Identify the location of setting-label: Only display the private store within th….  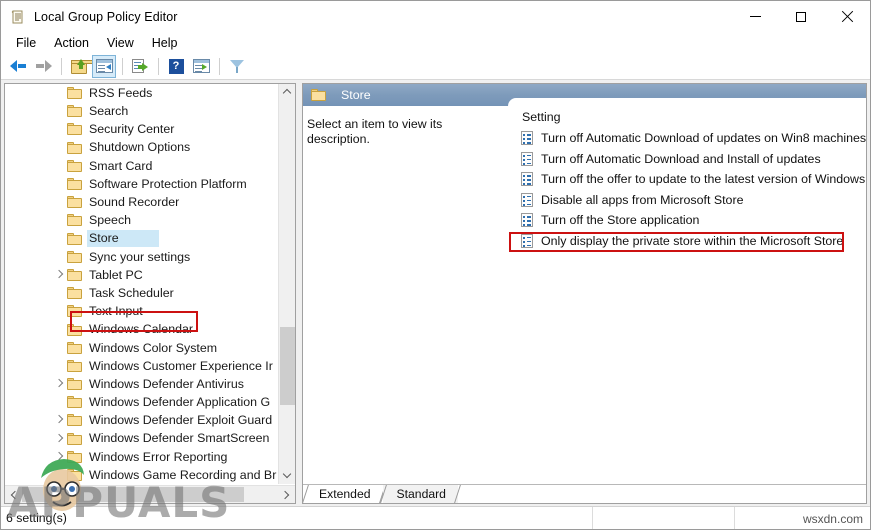
(692, 240).